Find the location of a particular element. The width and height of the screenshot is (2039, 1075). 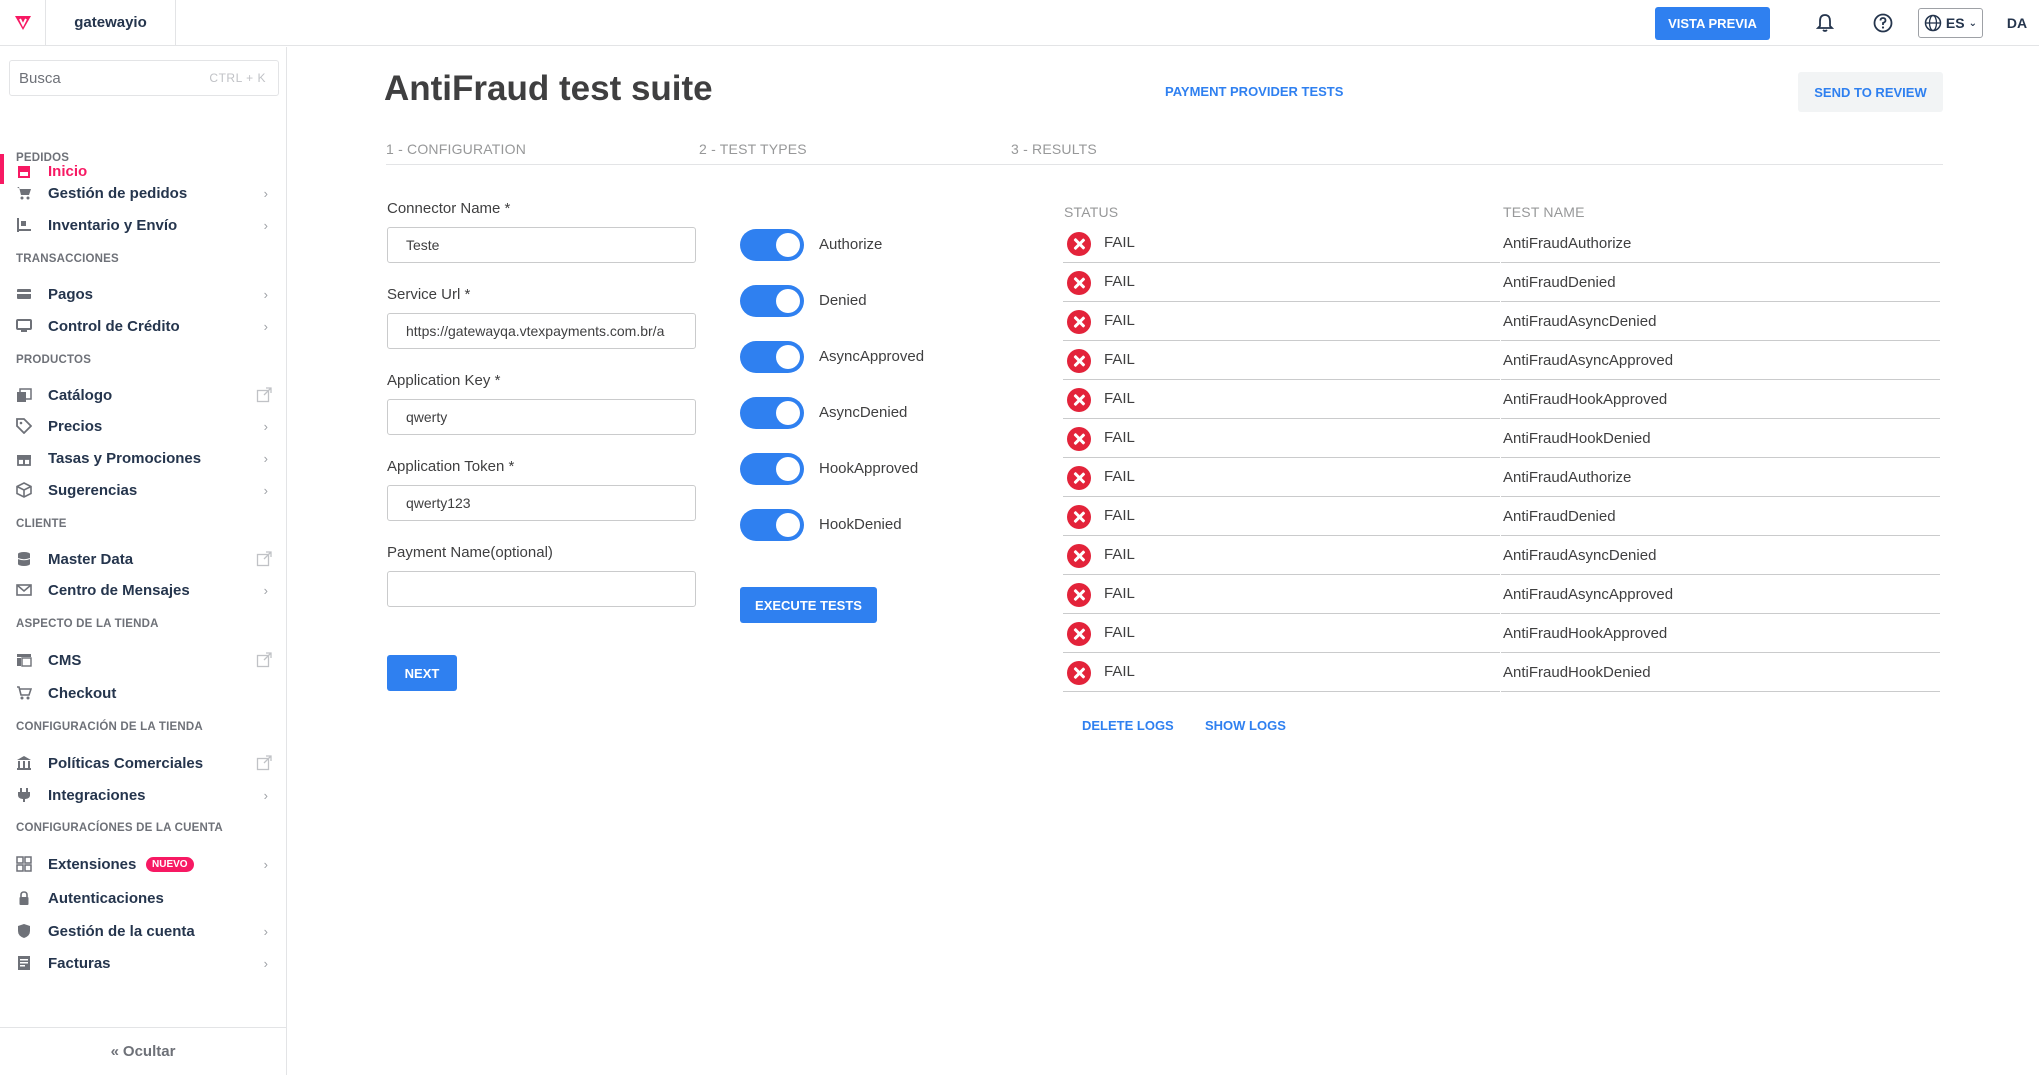

sidebar-item-catalogo: Catálogo is located at coordinates (143, 395).